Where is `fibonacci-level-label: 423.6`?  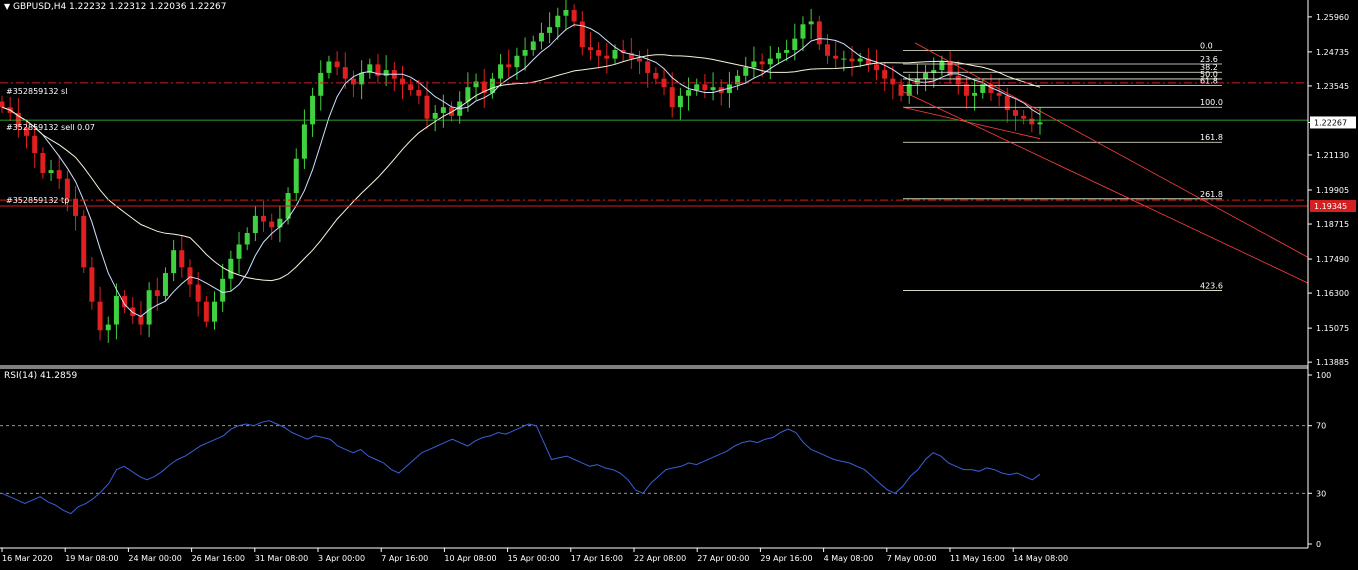 fibonacci-level-label: 423.6 is located at coordinates (1211, 285).